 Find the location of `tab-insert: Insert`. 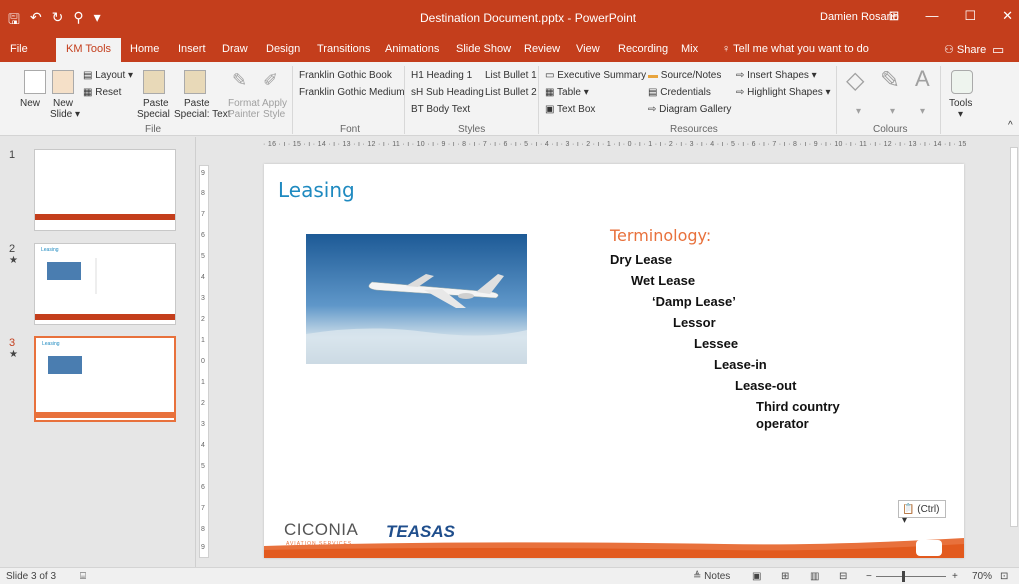

tab-insert: Insert is located at coordinates (192, 49).